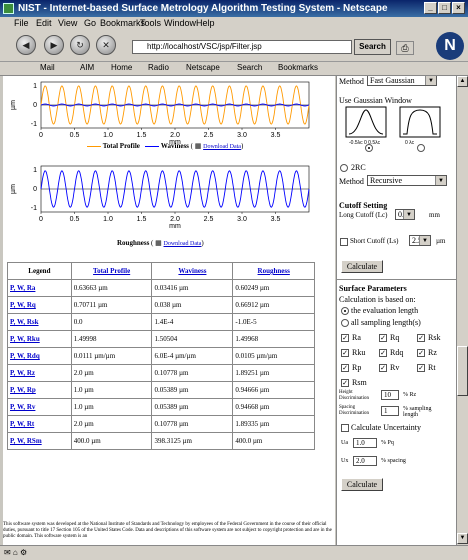 This screenshot has height=560, width=468. Describe the element at coordinates (420, 240) in the screenshot. I see `short-cutoff-select: 2.5 ▼` at that location.